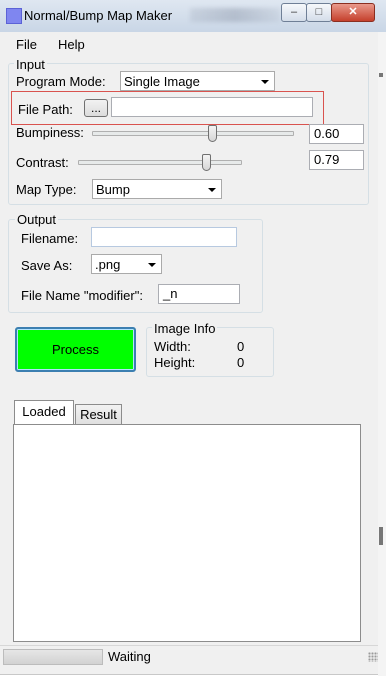  What do you see at coordinates (382, 354) in the screenshot?
I see `background-edge` at bounding box center [382, 354].